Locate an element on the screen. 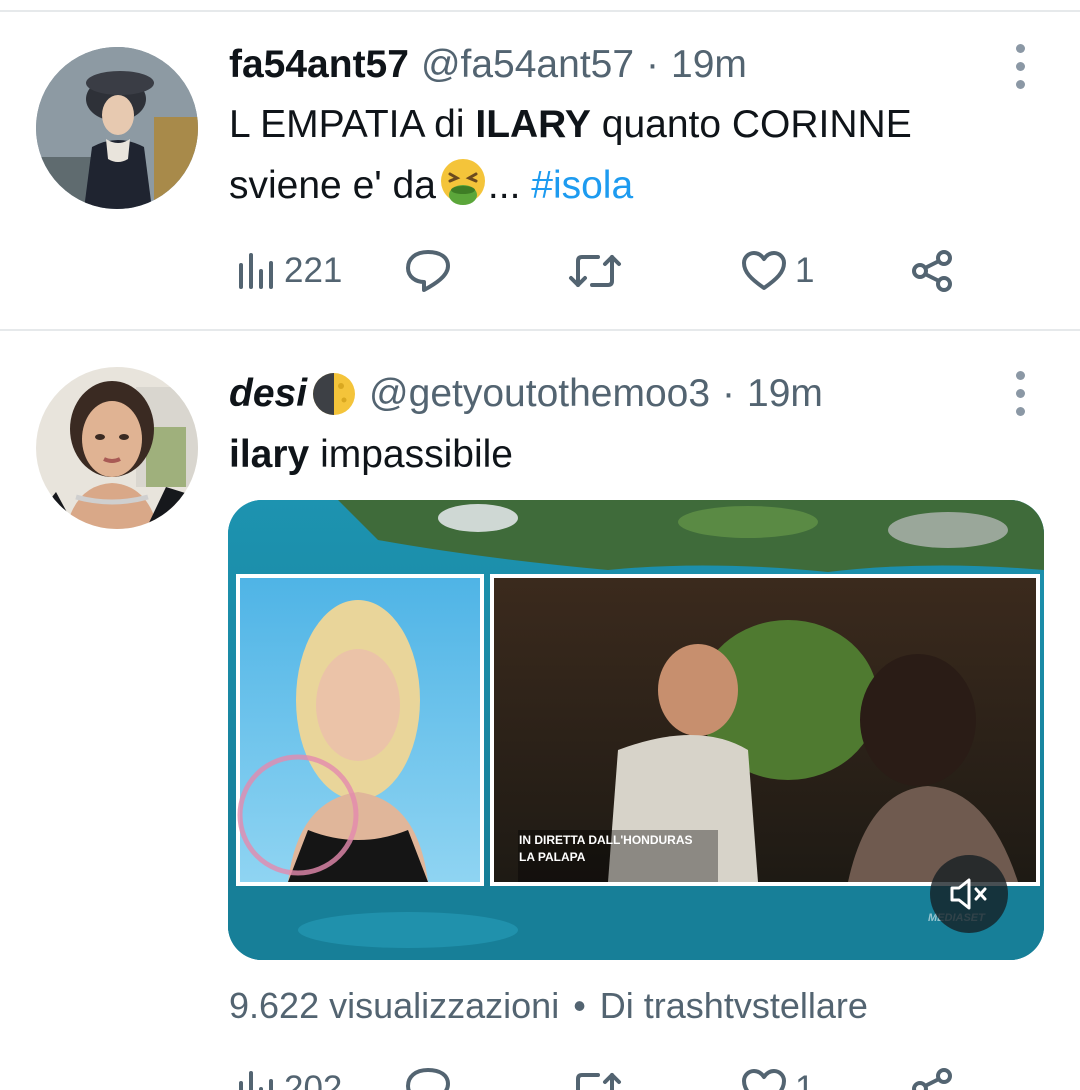 The height and width of the screenshot is (1090, 1080). caption-line-1: IN DIRETTA DALL'HONDURAS is located at coordinates (606, 840).